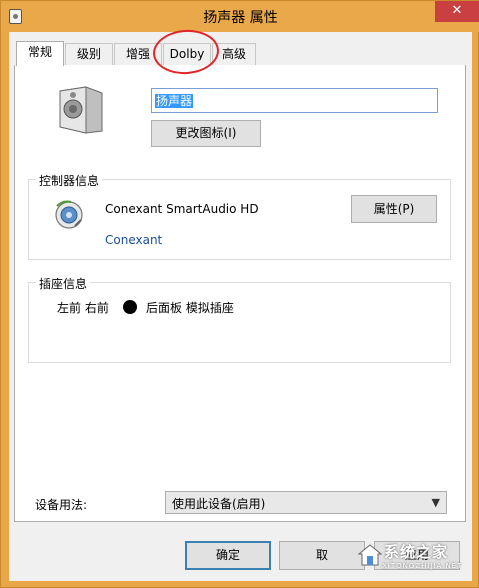 The height and width of the screenshot is (588, 479). What do you see at coordinates (61, 505) in the screenshot?
I see `device-usage-label: 设备用法:` at bounding box center [61, 505].